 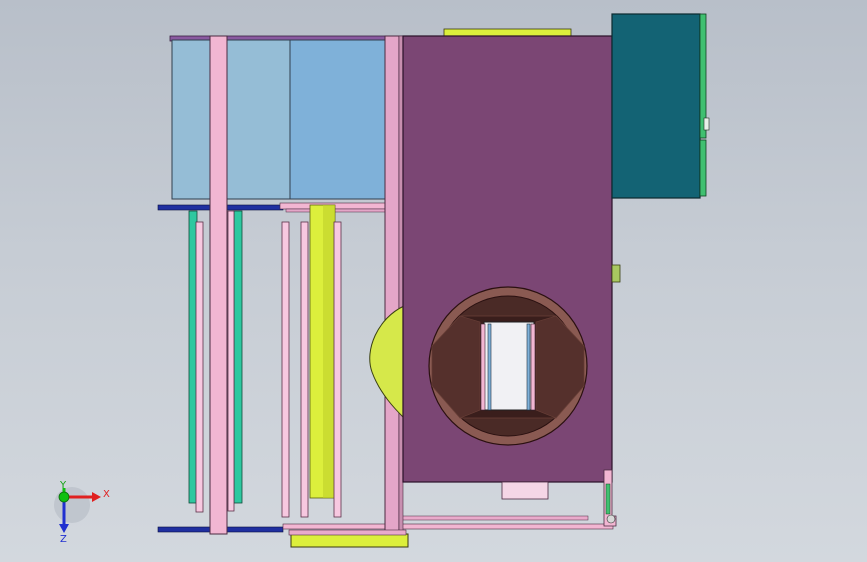 What do you see at coordinates (329, 351) in the screenshot?
I see `yellow-cylinder-shade` at bounding box center [329, 351].